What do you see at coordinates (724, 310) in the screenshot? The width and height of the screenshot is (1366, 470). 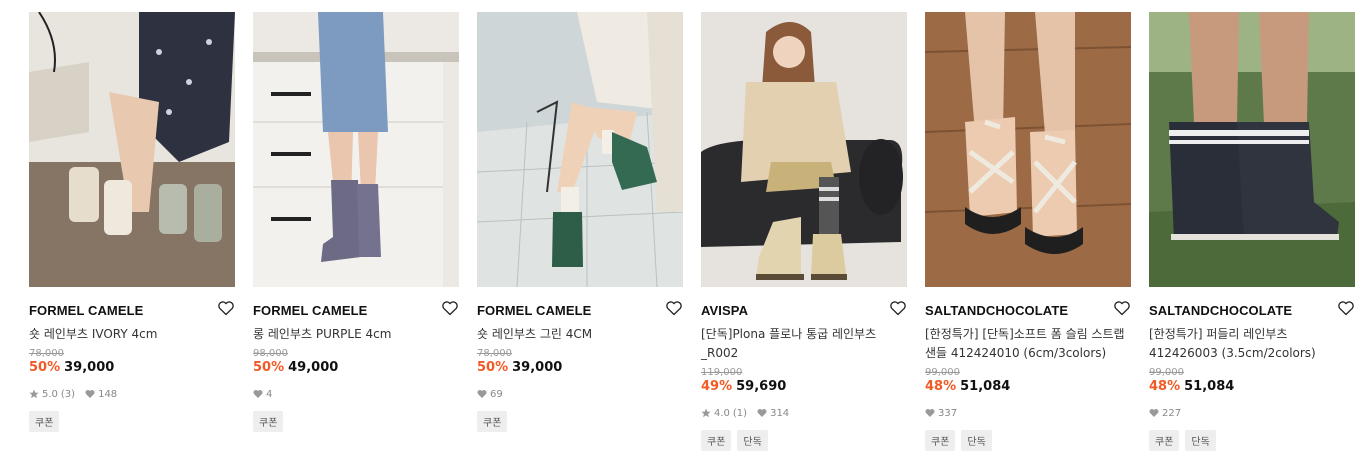 I see `brand-name: AVISPA` at bounding box center [724, 310].